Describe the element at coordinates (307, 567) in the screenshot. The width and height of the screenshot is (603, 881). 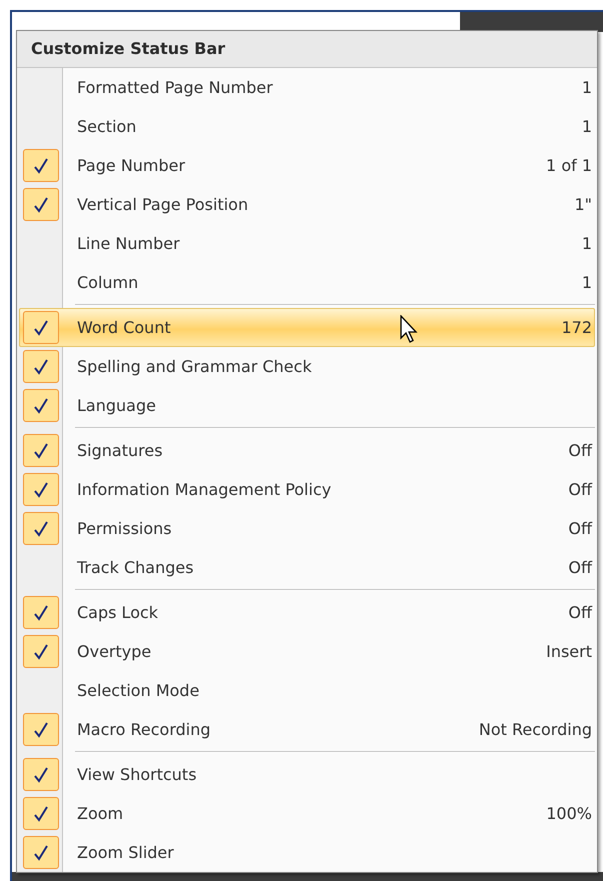
I see `menu-item: Track Changes Off` at that location.